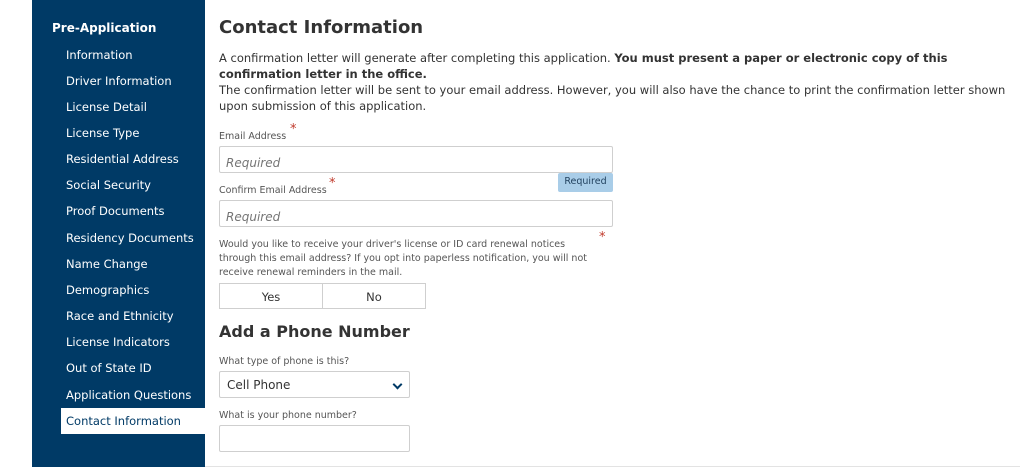 This screenshot has width=1024, height=473. I want to click on confirm-email-input, so click(416, 213).